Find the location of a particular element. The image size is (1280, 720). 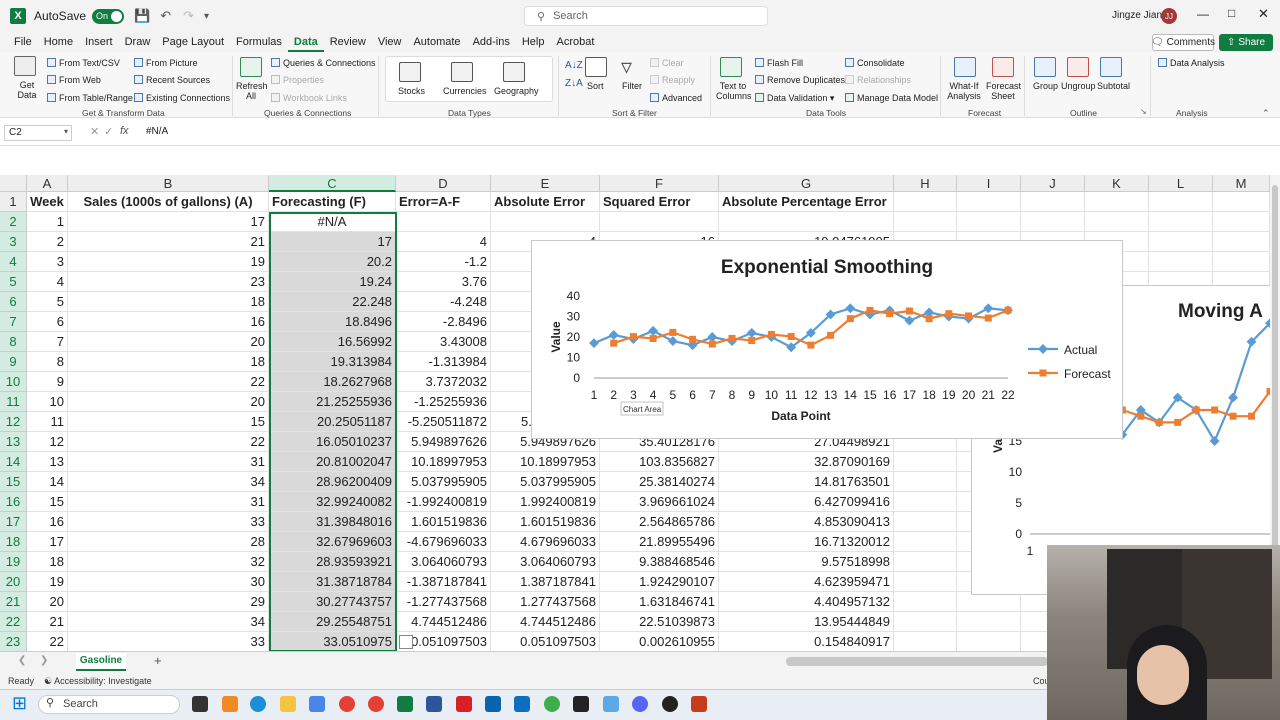

cell-a: 22 is located at coordinates (47, 642).